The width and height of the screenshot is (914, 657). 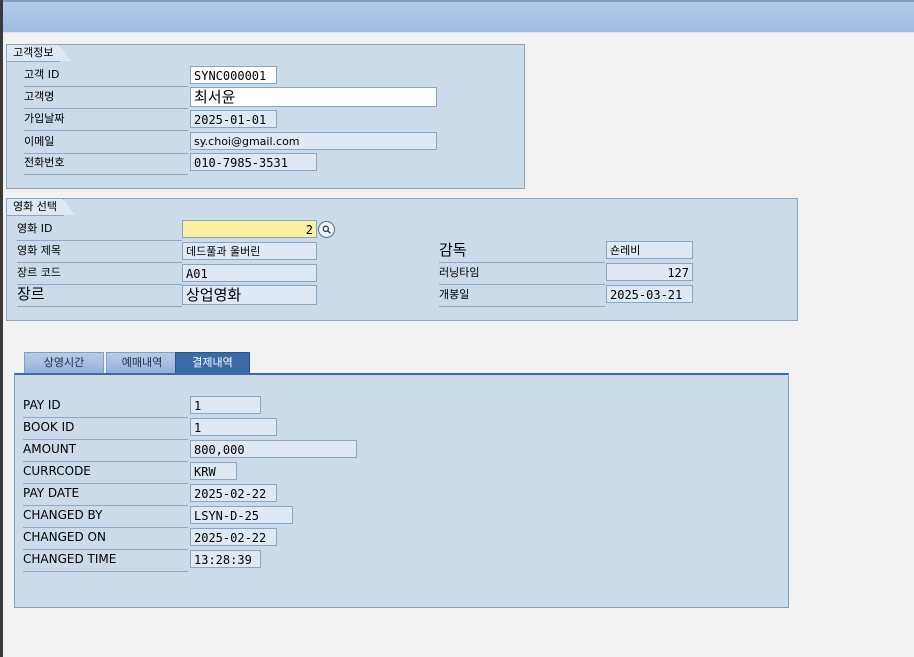 What do you see at coordinates (1, 328) in the screenshot?
I see `window-left-edge` at bounding box center [1, 328].